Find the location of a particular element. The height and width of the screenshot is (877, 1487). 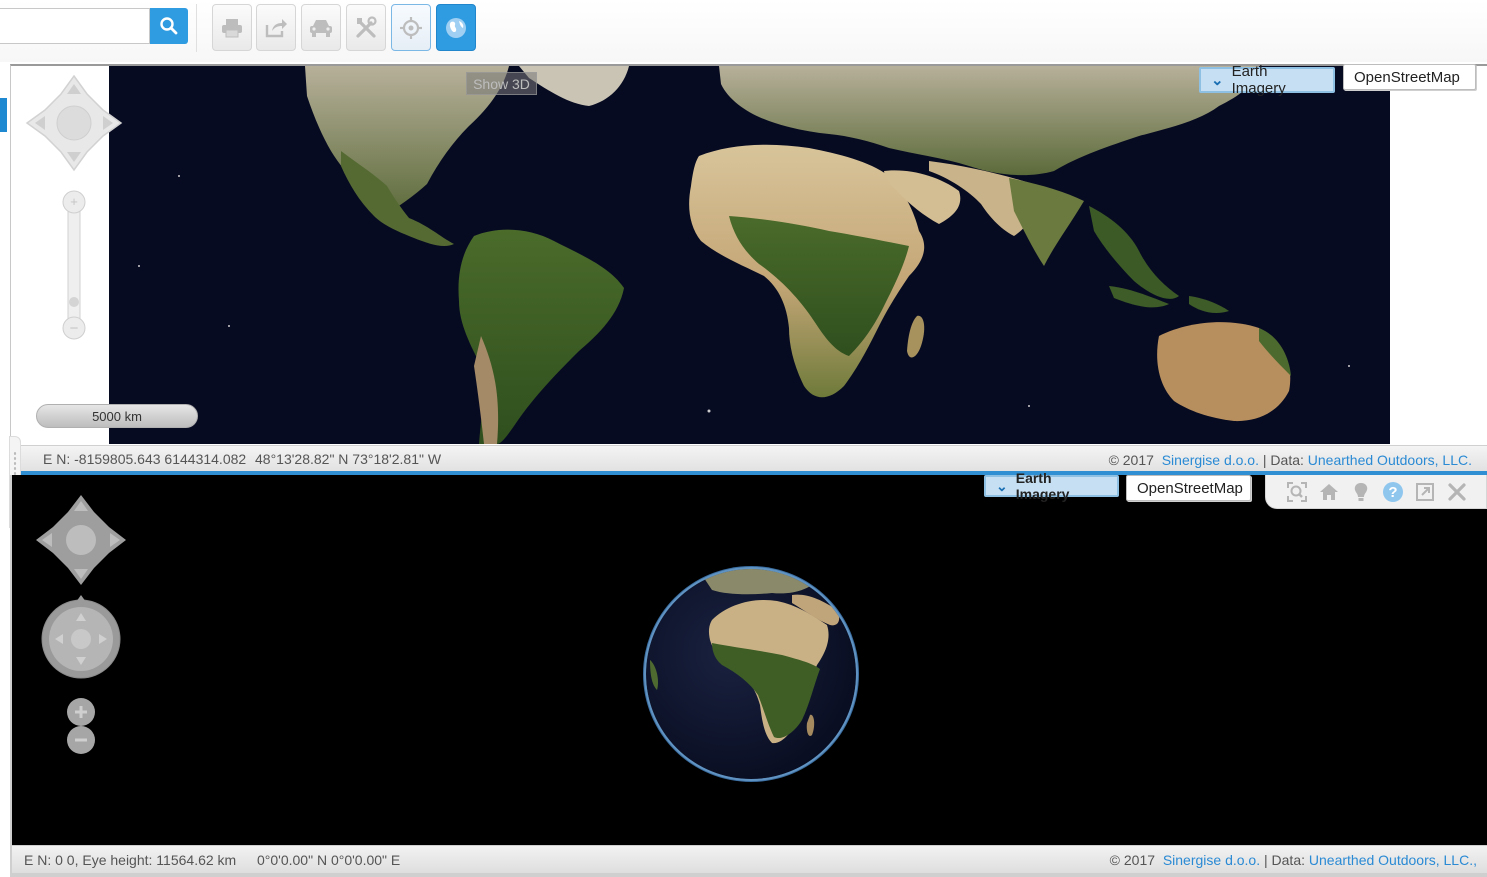

zoom-extent-icon is located at coordinates (1297, 491).